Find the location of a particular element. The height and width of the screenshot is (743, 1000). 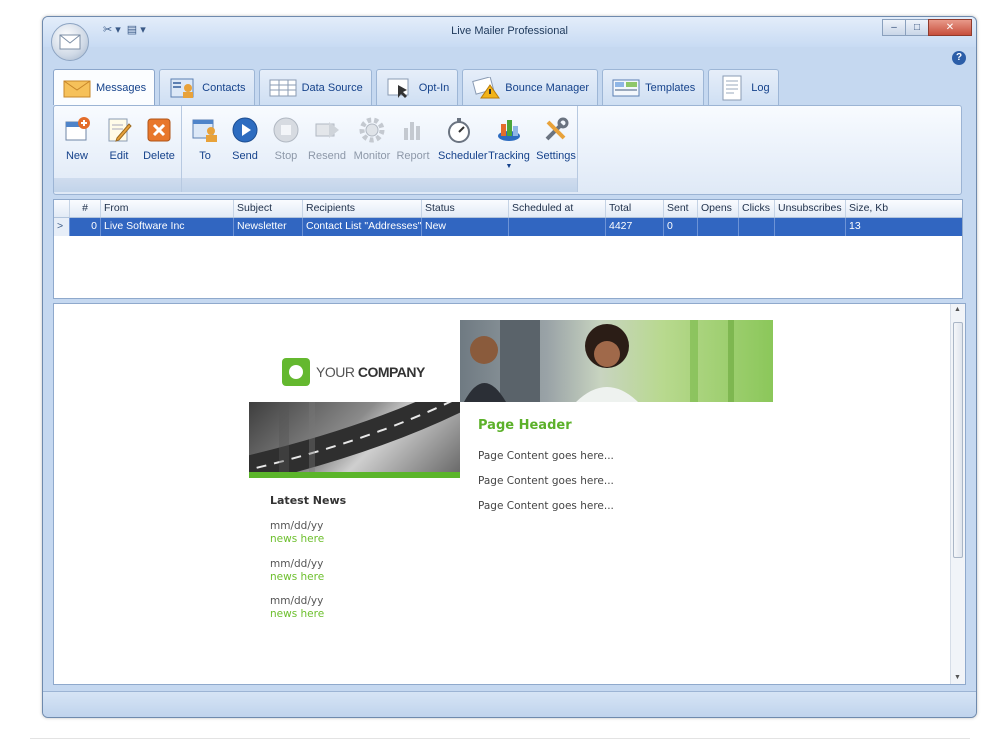

delete-button-label: Delete is located at coordinates (159, 156).